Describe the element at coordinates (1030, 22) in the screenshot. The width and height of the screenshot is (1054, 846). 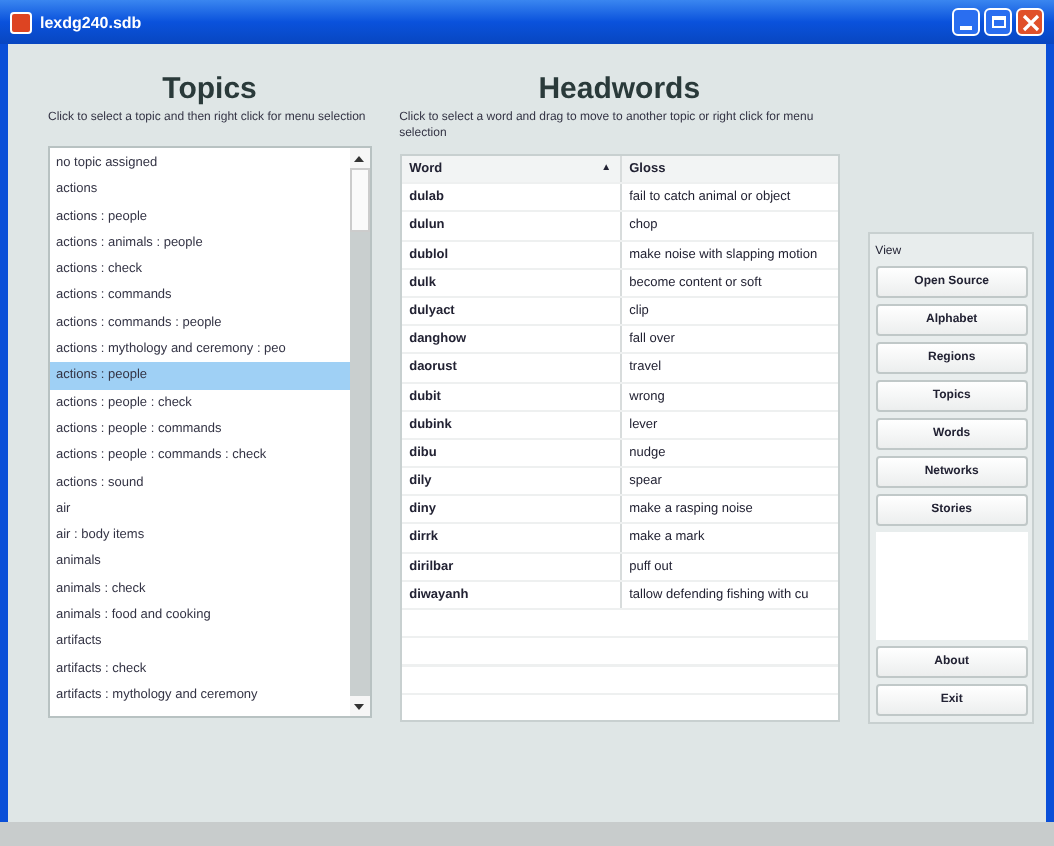
I see `close-button` at that location.